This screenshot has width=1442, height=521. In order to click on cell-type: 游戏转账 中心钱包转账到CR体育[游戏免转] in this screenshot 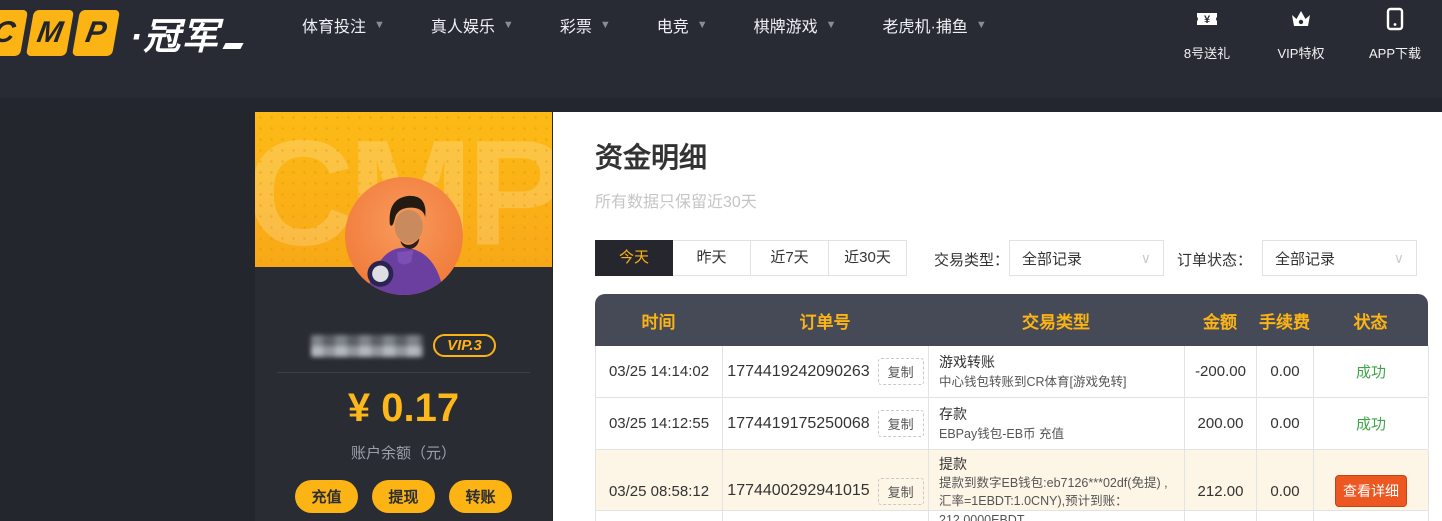, I will do `click(1057, 371)`.